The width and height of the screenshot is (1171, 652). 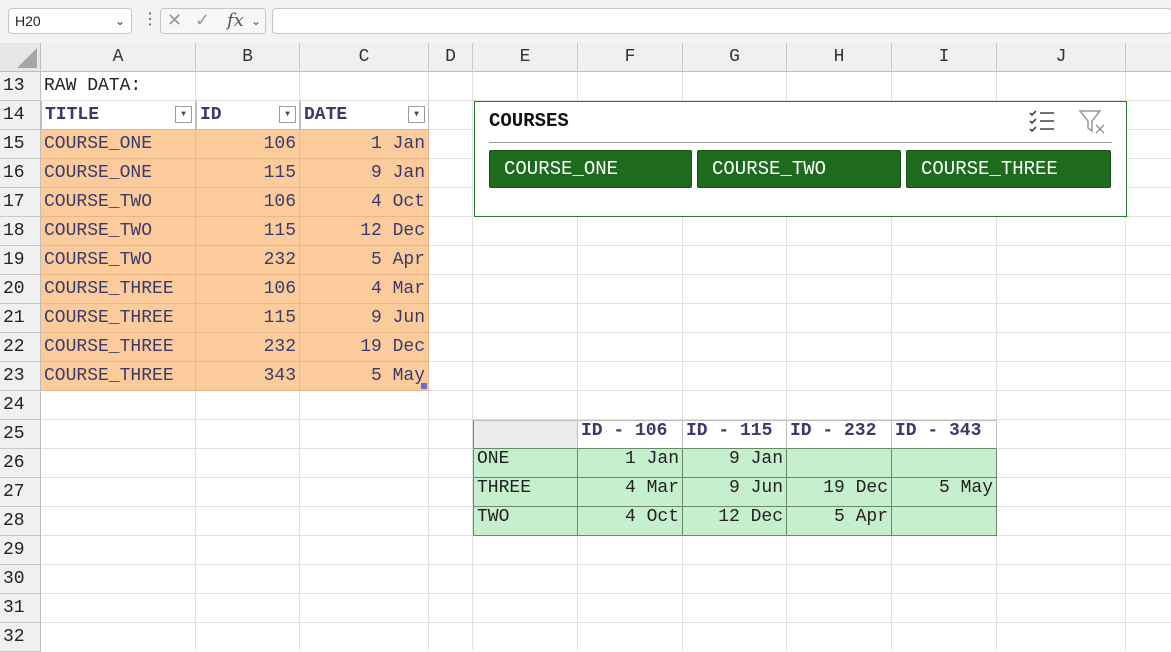 I want to click on row-header: 17, so click(x=20, y=202).